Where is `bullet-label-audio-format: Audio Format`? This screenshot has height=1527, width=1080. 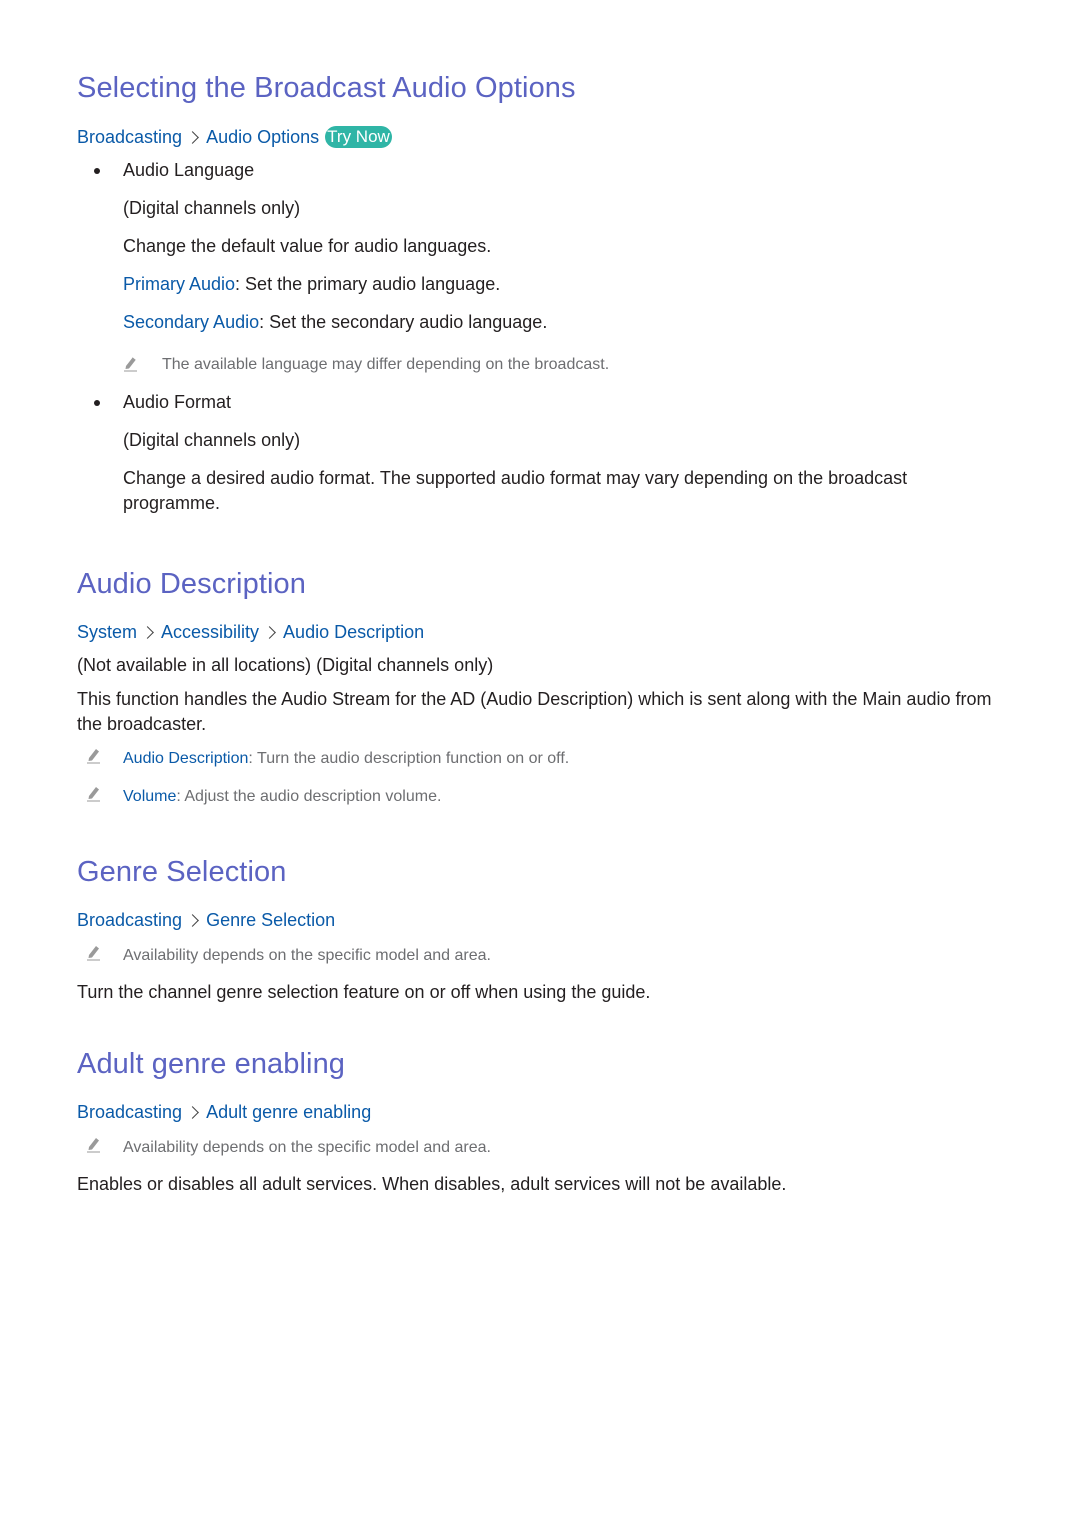 bullet-label-audio-format: Audio Format is located at coordinates (177, 402).